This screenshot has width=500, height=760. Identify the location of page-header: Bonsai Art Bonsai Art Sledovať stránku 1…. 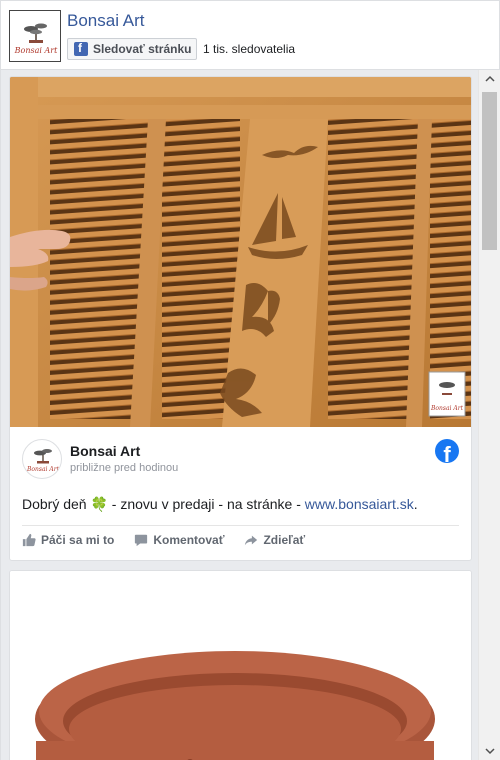
(250, 35).